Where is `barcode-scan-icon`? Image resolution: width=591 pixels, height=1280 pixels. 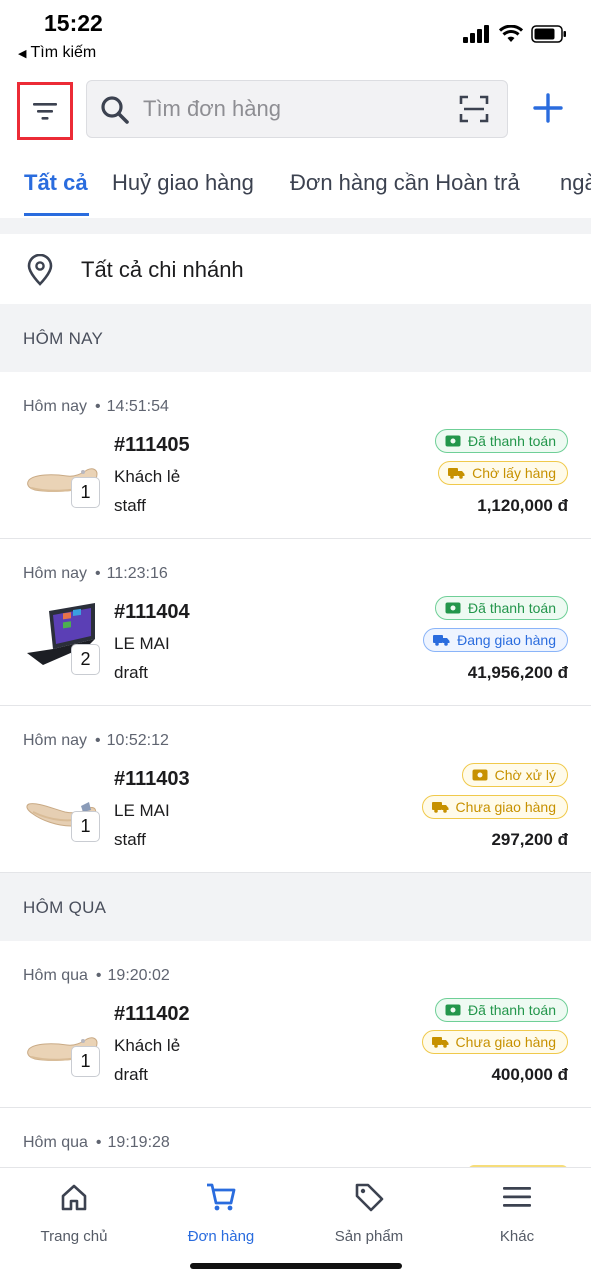 barcode-scan-icon is located at coordinates (474, 109).